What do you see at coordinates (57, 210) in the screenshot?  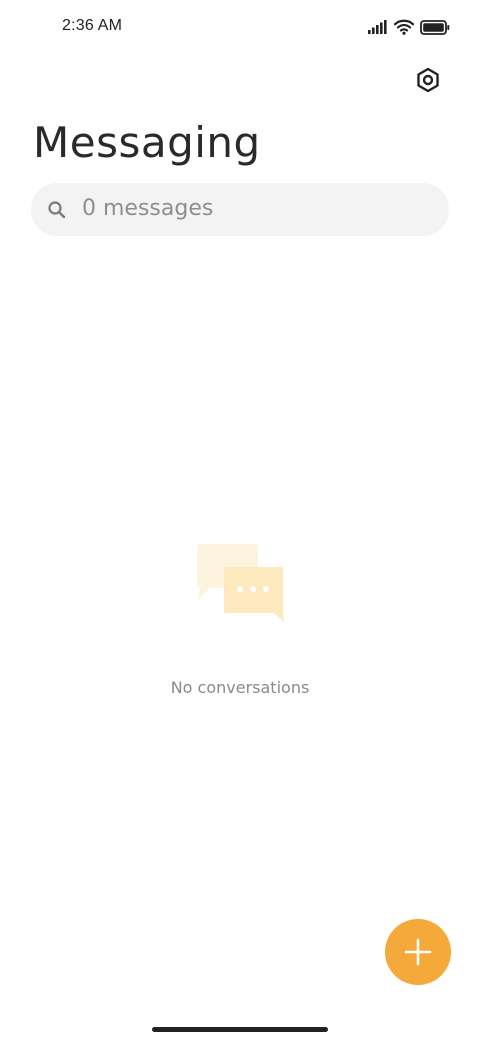 I see `search-icon` at bounding box center [57, 210].